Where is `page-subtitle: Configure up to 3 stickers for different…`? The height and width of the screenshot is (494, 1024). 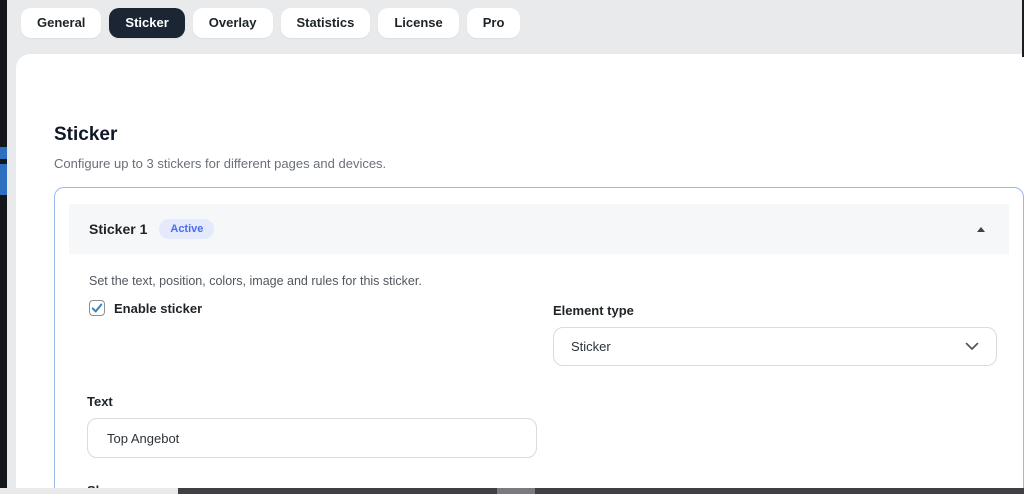
page-subtitle: Configure up to 3 stickers for different… is located at coordinates (220, 163).